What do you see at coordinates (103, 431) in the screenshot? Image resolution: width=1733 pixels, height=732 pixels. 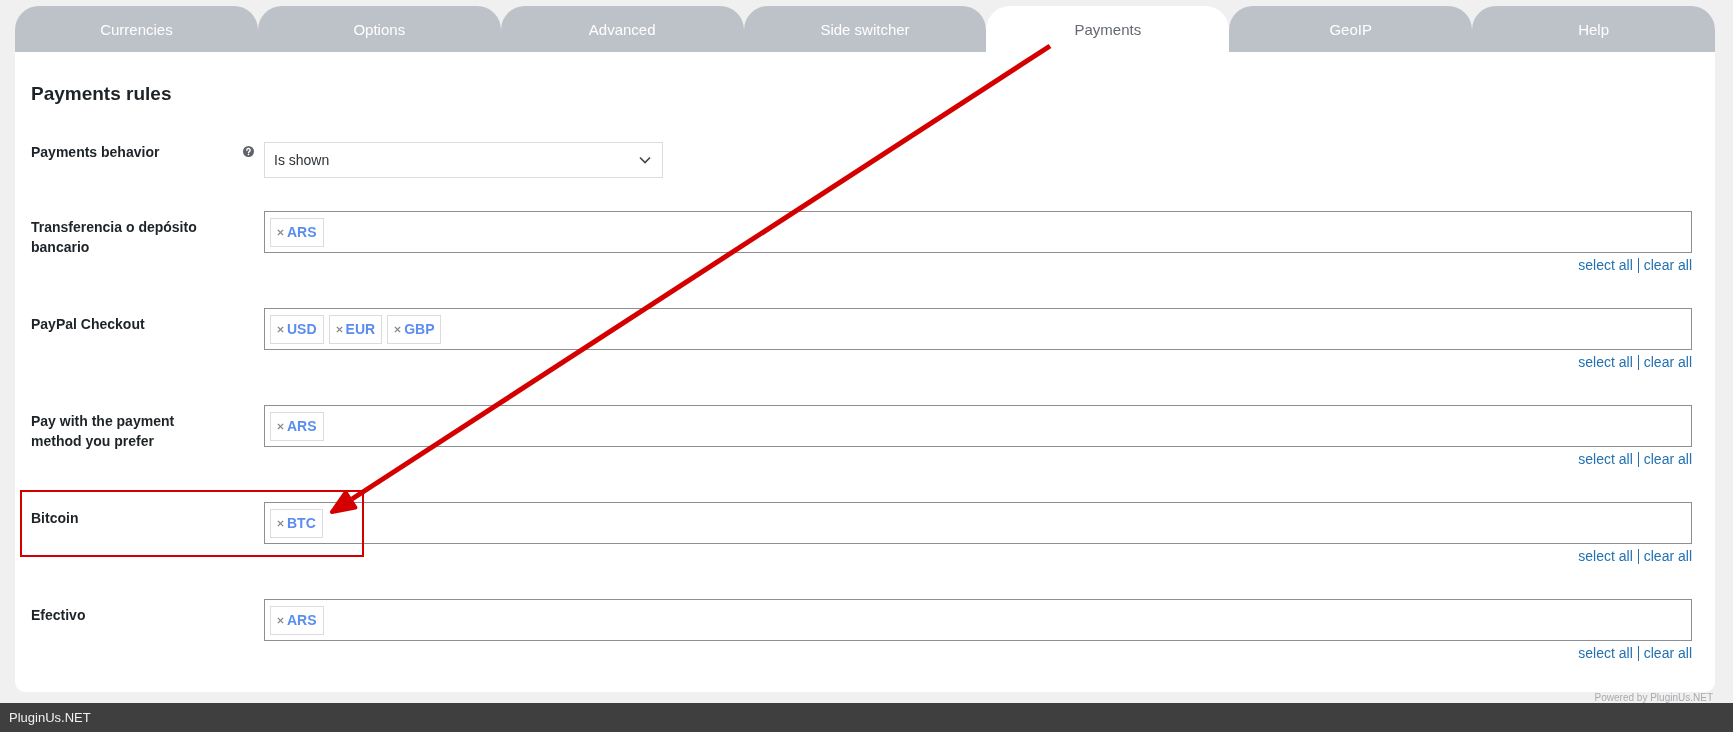 I see `field-label: Pay with the payment method you prefer` at bounding box center [103, 431].